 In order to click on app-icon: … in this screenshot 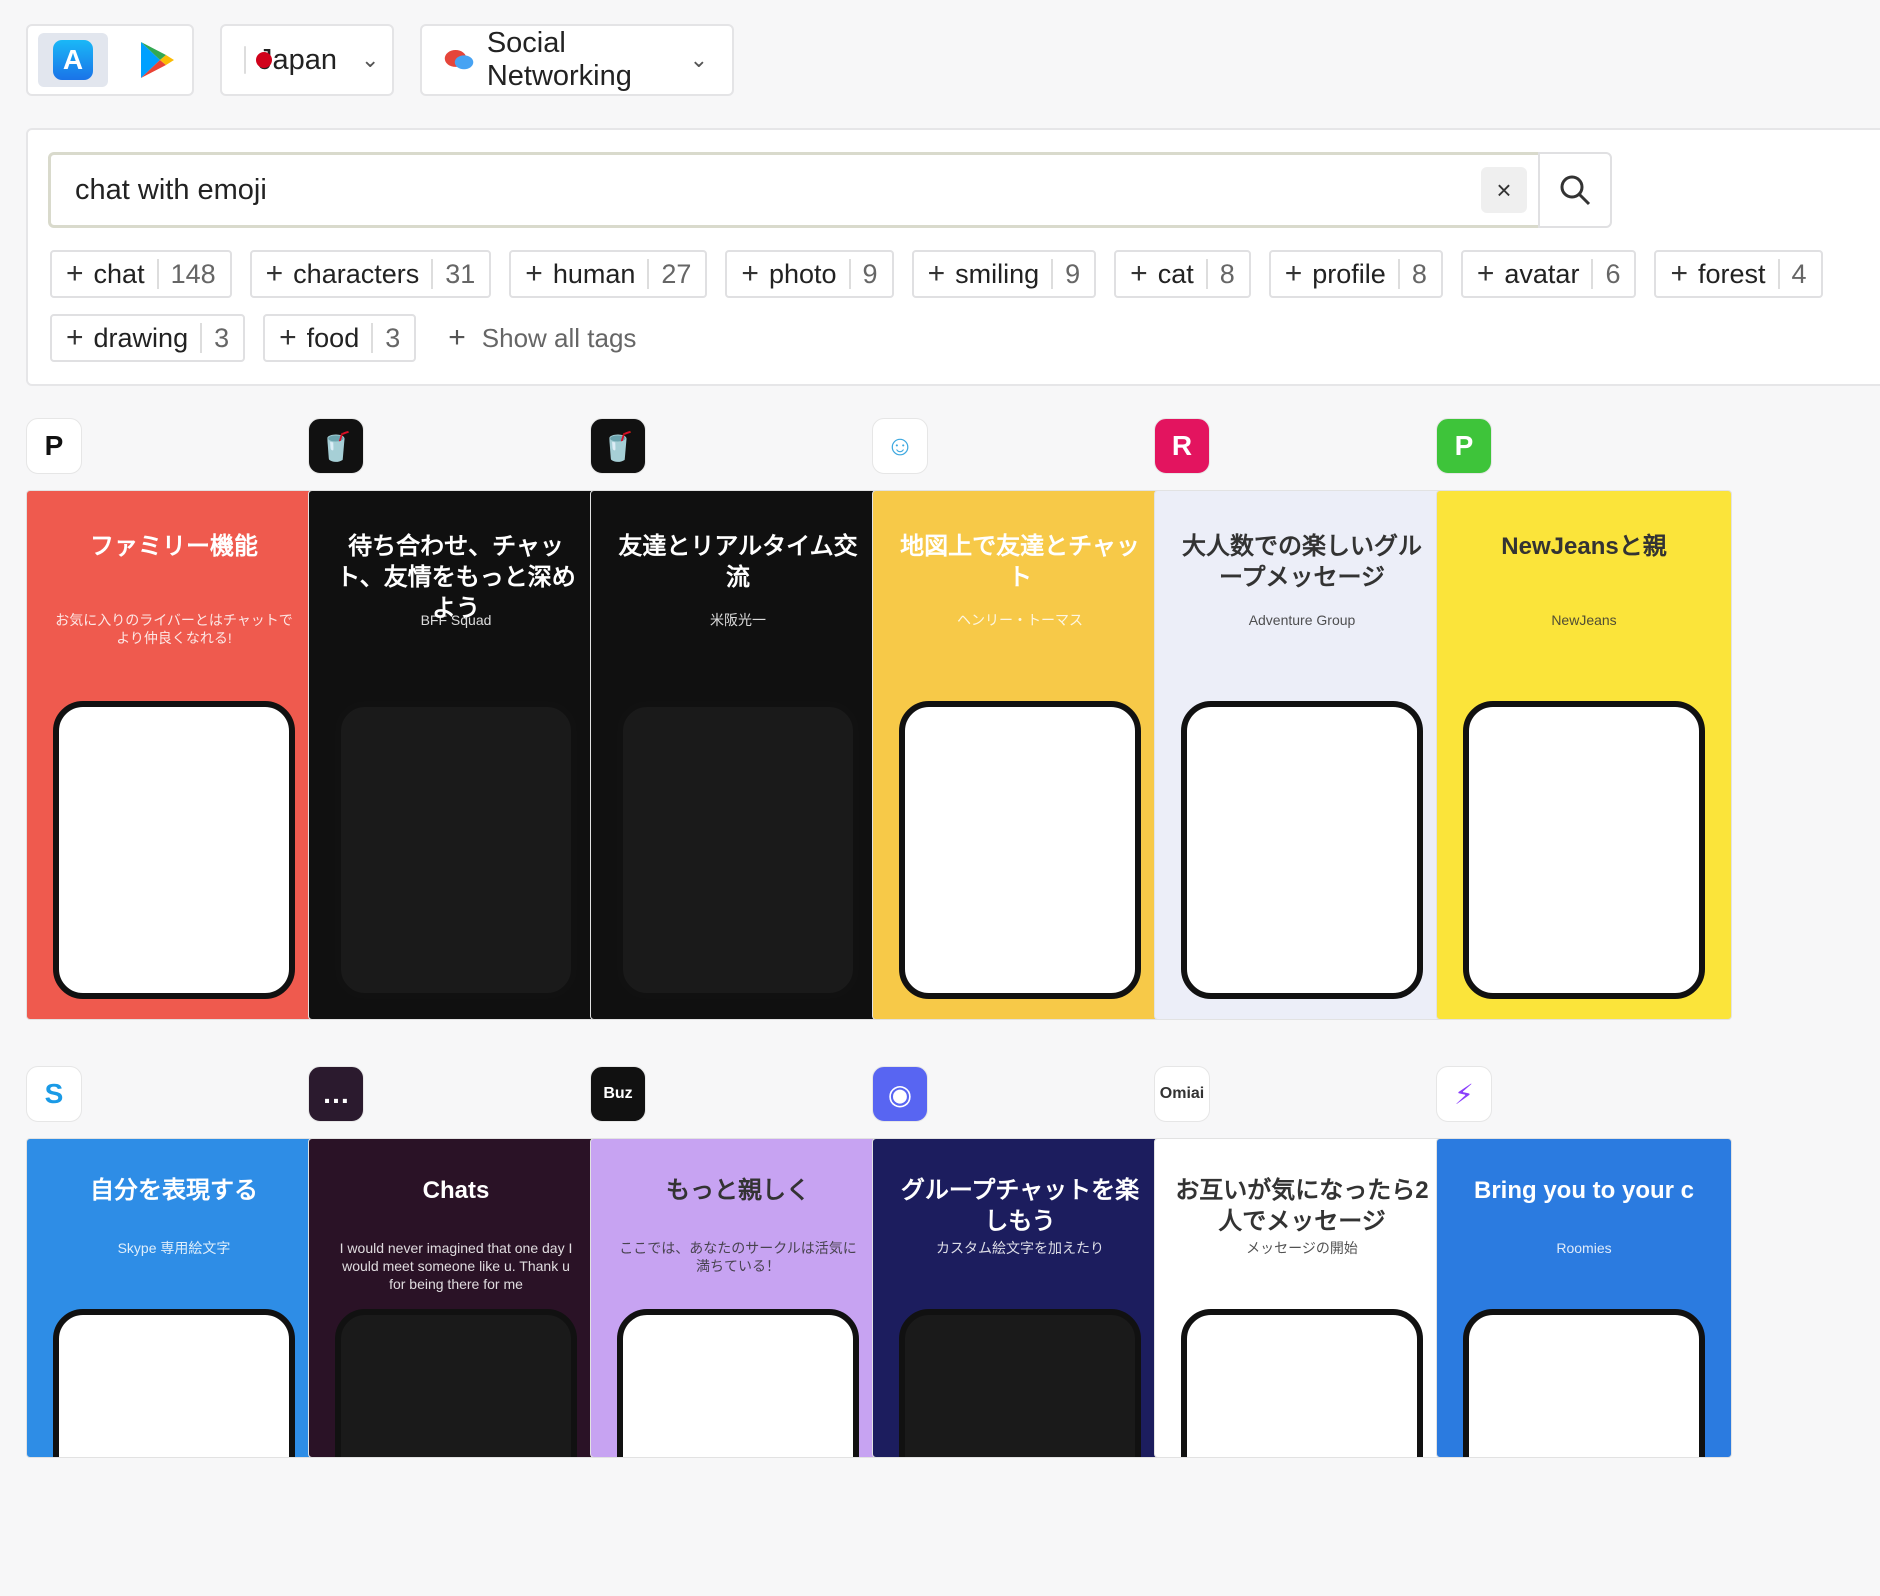, I will do `click(336, 1094)`.